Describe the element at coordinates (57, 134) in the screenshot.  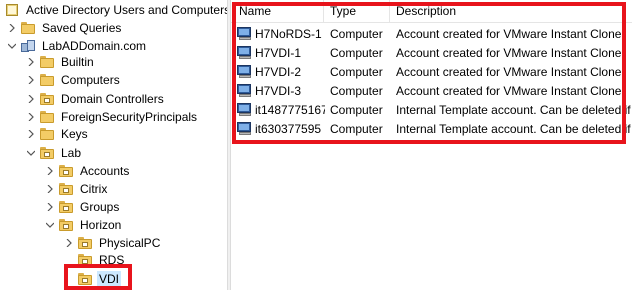
I see `tree-item-keys: Keys` at that location.